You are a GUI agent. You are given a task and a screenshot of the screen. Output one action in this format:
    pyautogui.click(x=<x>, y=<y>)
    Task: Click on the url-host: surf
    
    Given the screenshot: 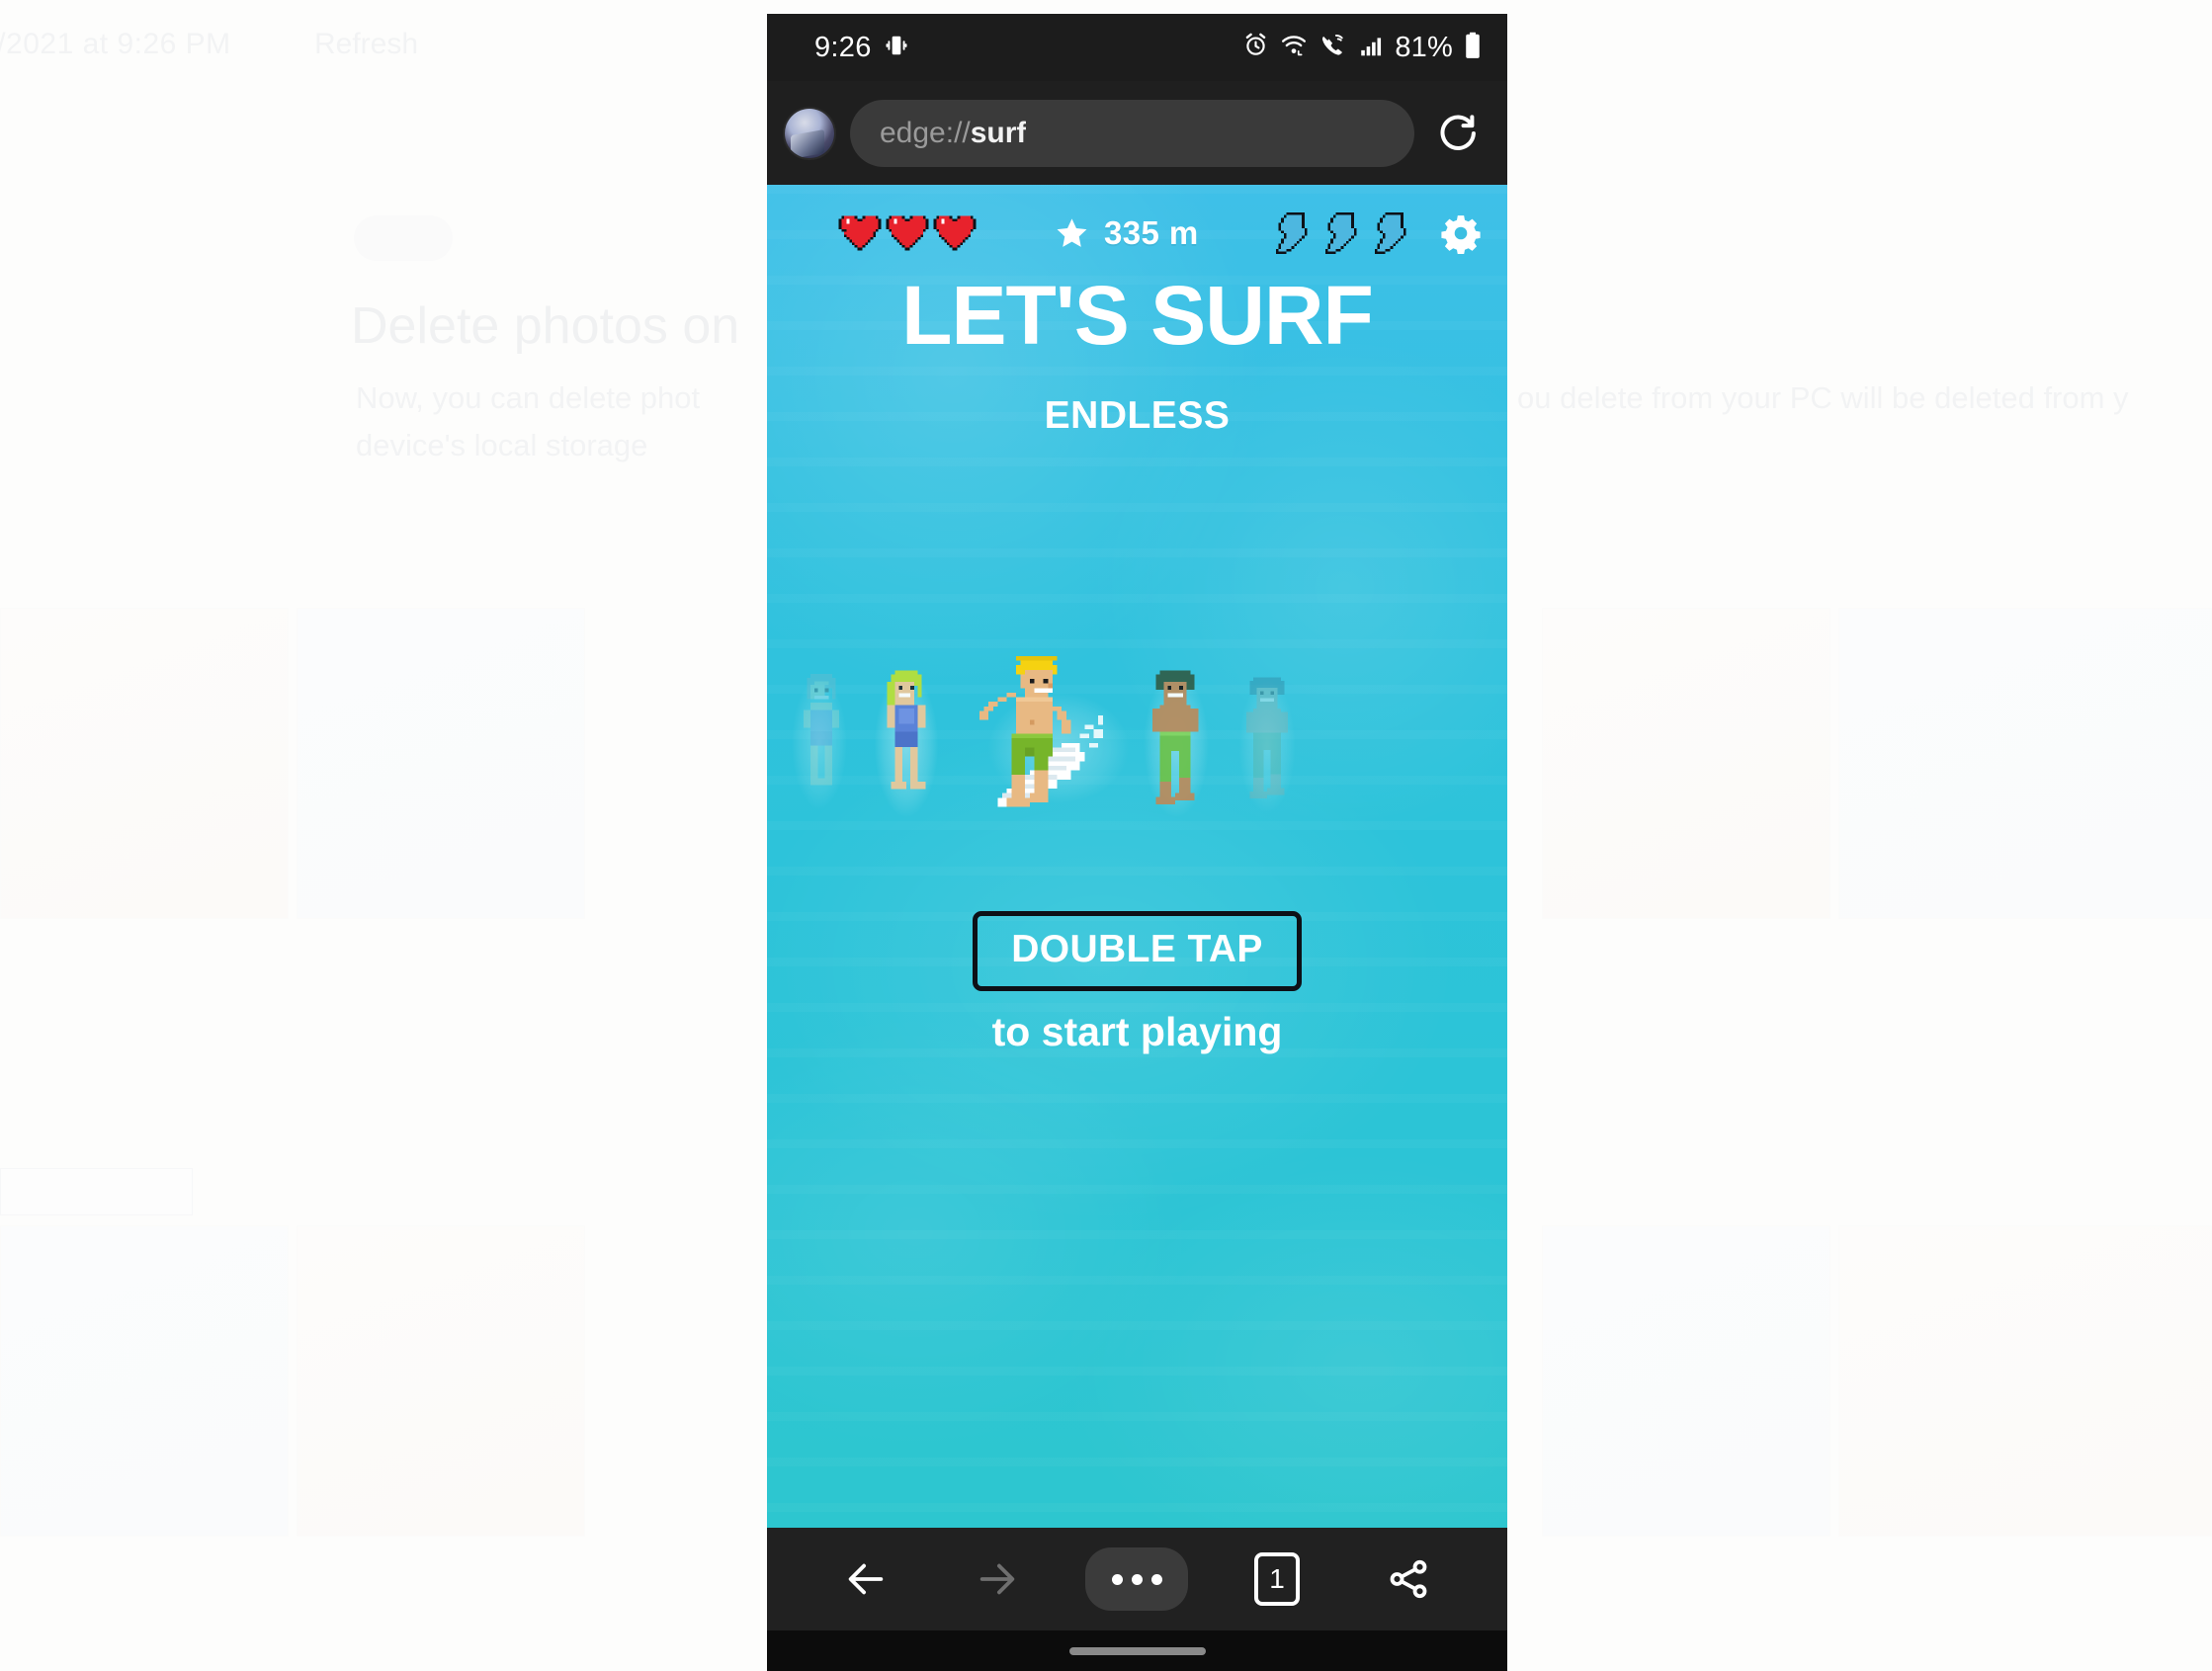 What is the action you would take?
    pyautogui.click(x=998, y=132)
    